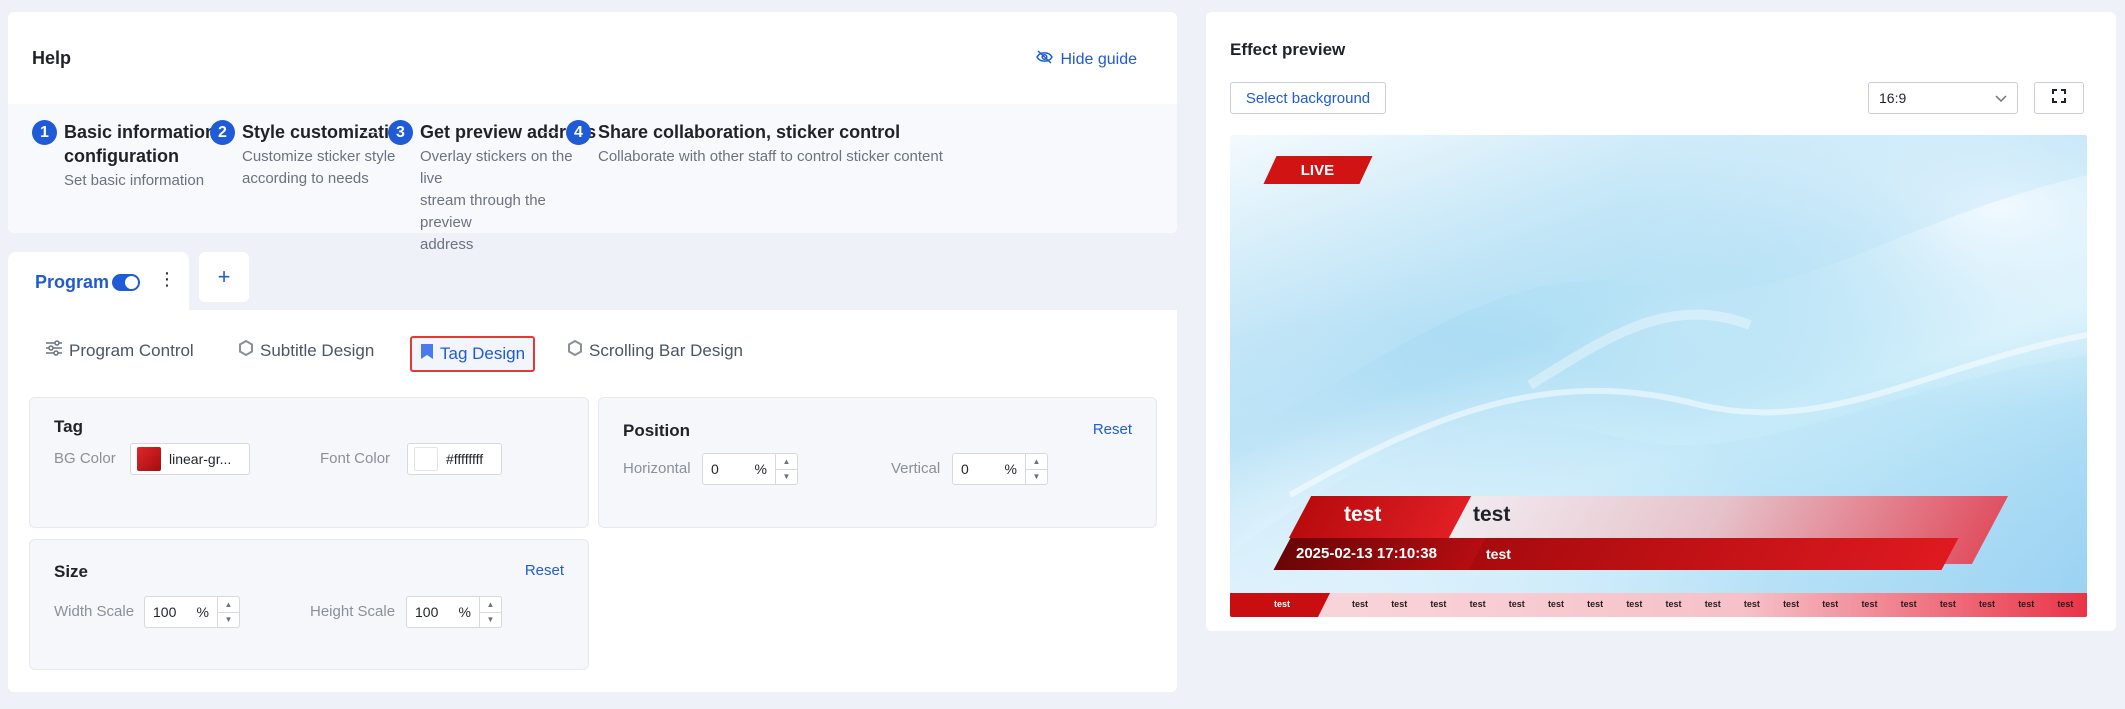  What do you see at coordinates (165, 612) in the screenshot?
I see `width-scale-value: 100` at bounding box center [165, 612].